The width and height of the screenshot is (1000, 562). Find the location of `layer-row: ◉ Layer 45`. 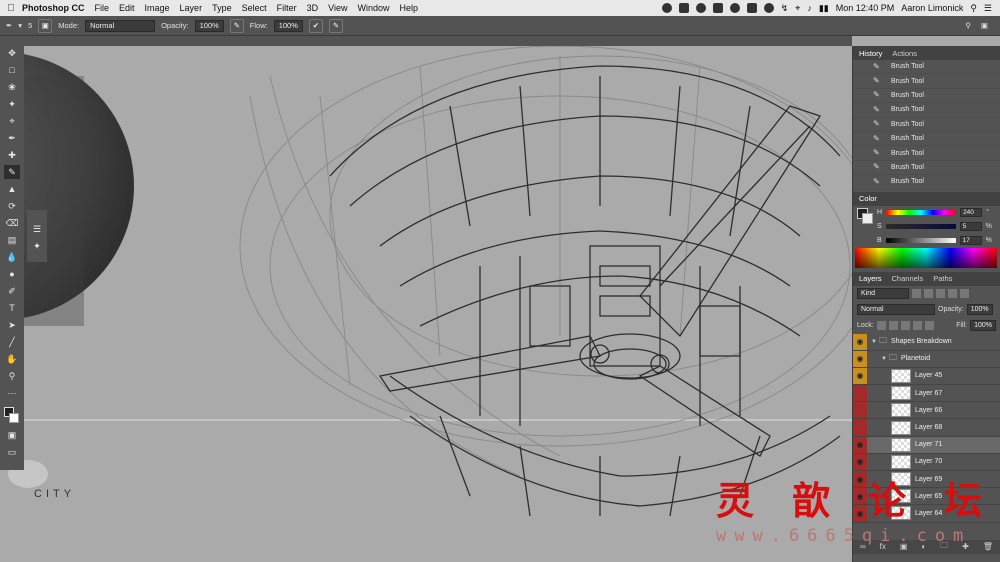

layer-row: ◉ Layer 45 is located at coordinates (926, 376).